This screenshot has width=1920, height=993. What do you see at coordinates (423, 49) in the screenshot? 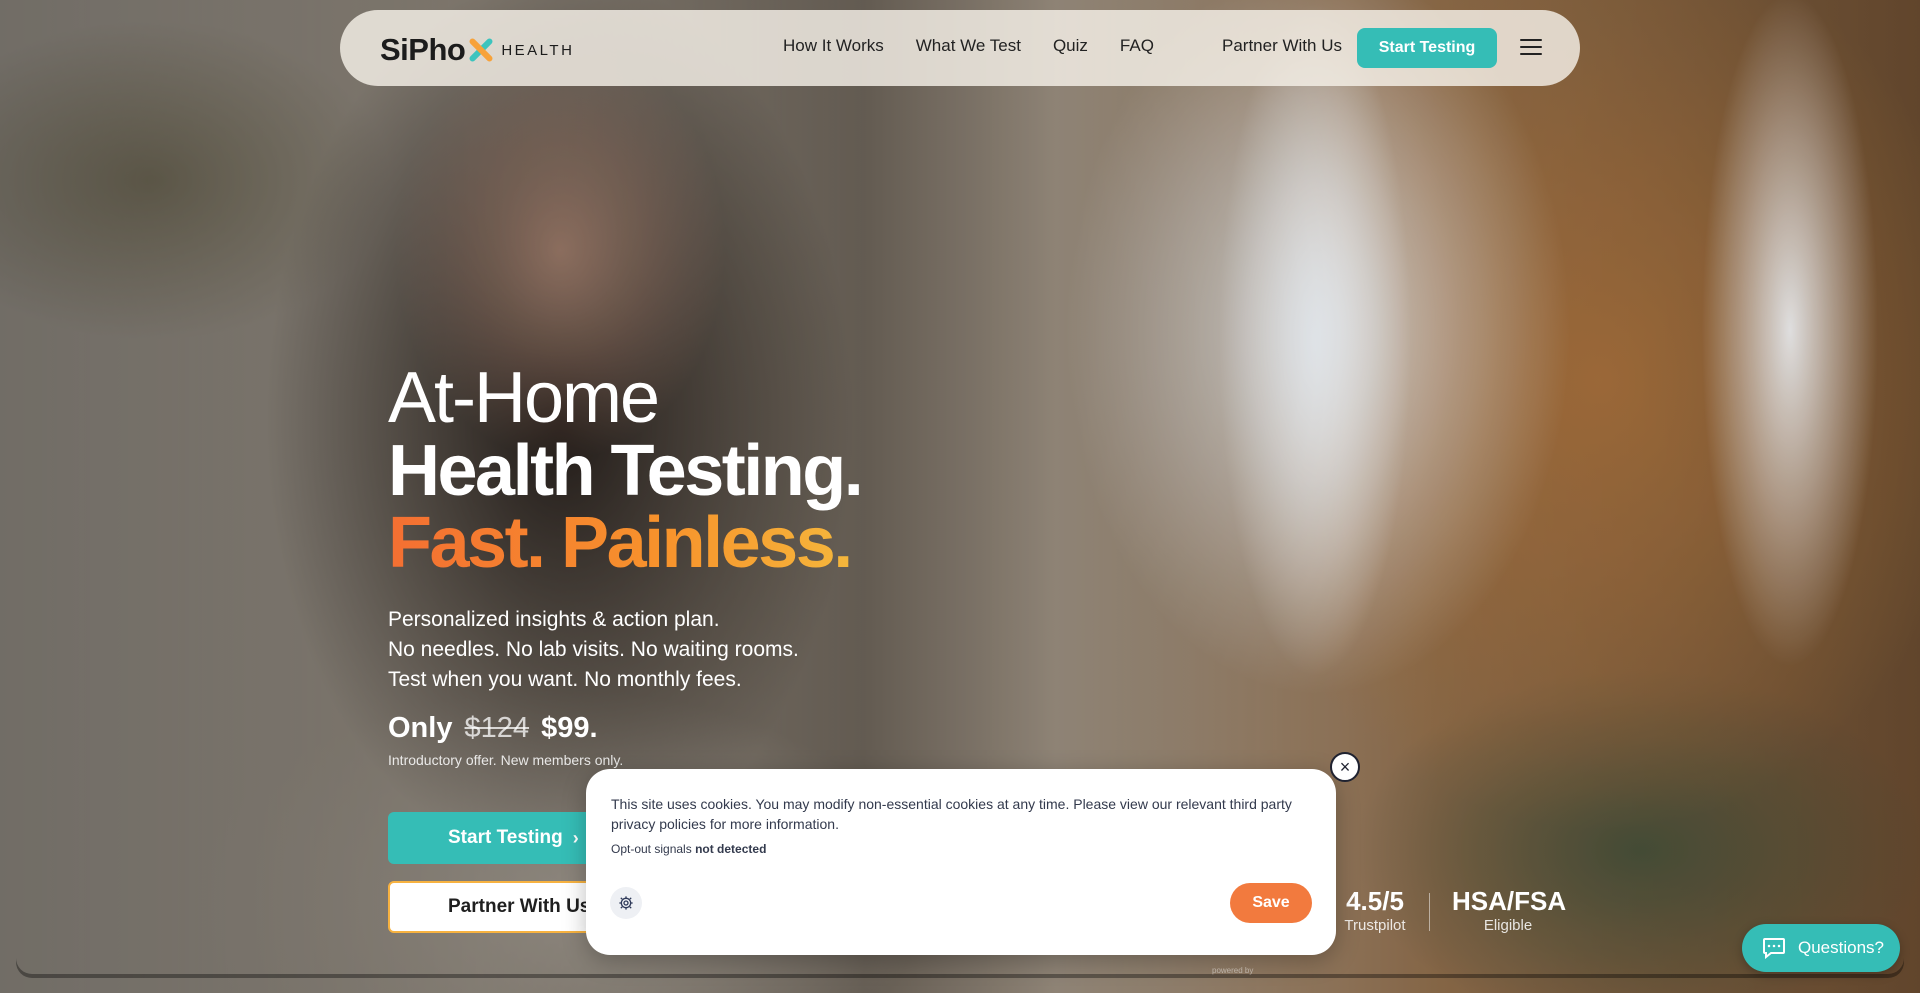
I see `logo-wordmark: SiPho` at bounding box center [423, 49].